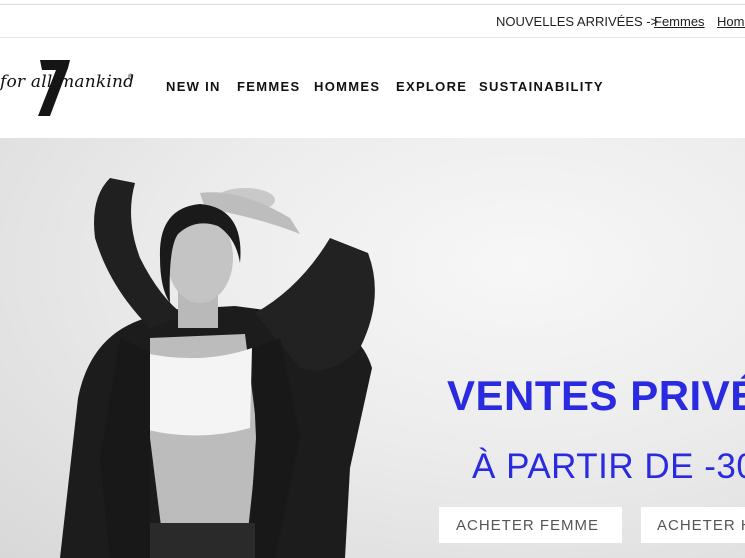 This screenshot has height=558, width=745. What do you see at coordinates (541, 86) in the screenshot?
I see `nav-item-sustainability: SUSTAINABILITY` at bounding box center [541, 86].